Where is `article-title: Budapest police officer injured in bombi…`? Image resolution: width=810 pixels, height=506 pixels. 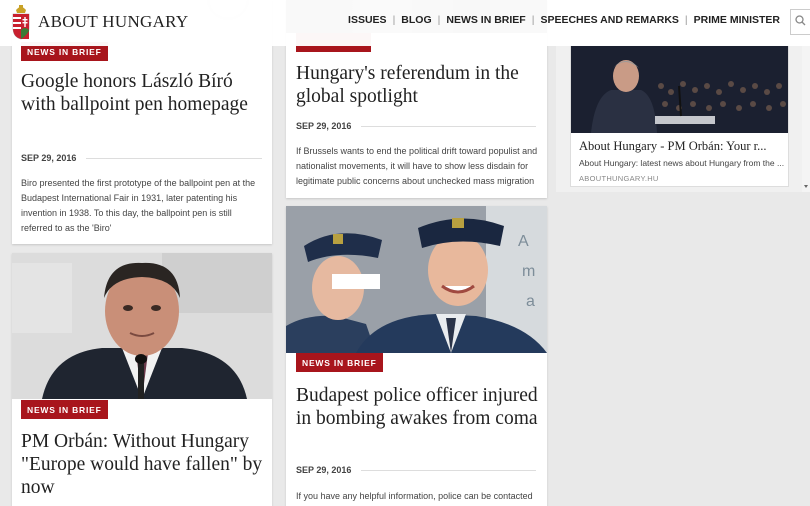 article-title: Budapest police officer injured in bombi… is located at coordinates (418, 407).